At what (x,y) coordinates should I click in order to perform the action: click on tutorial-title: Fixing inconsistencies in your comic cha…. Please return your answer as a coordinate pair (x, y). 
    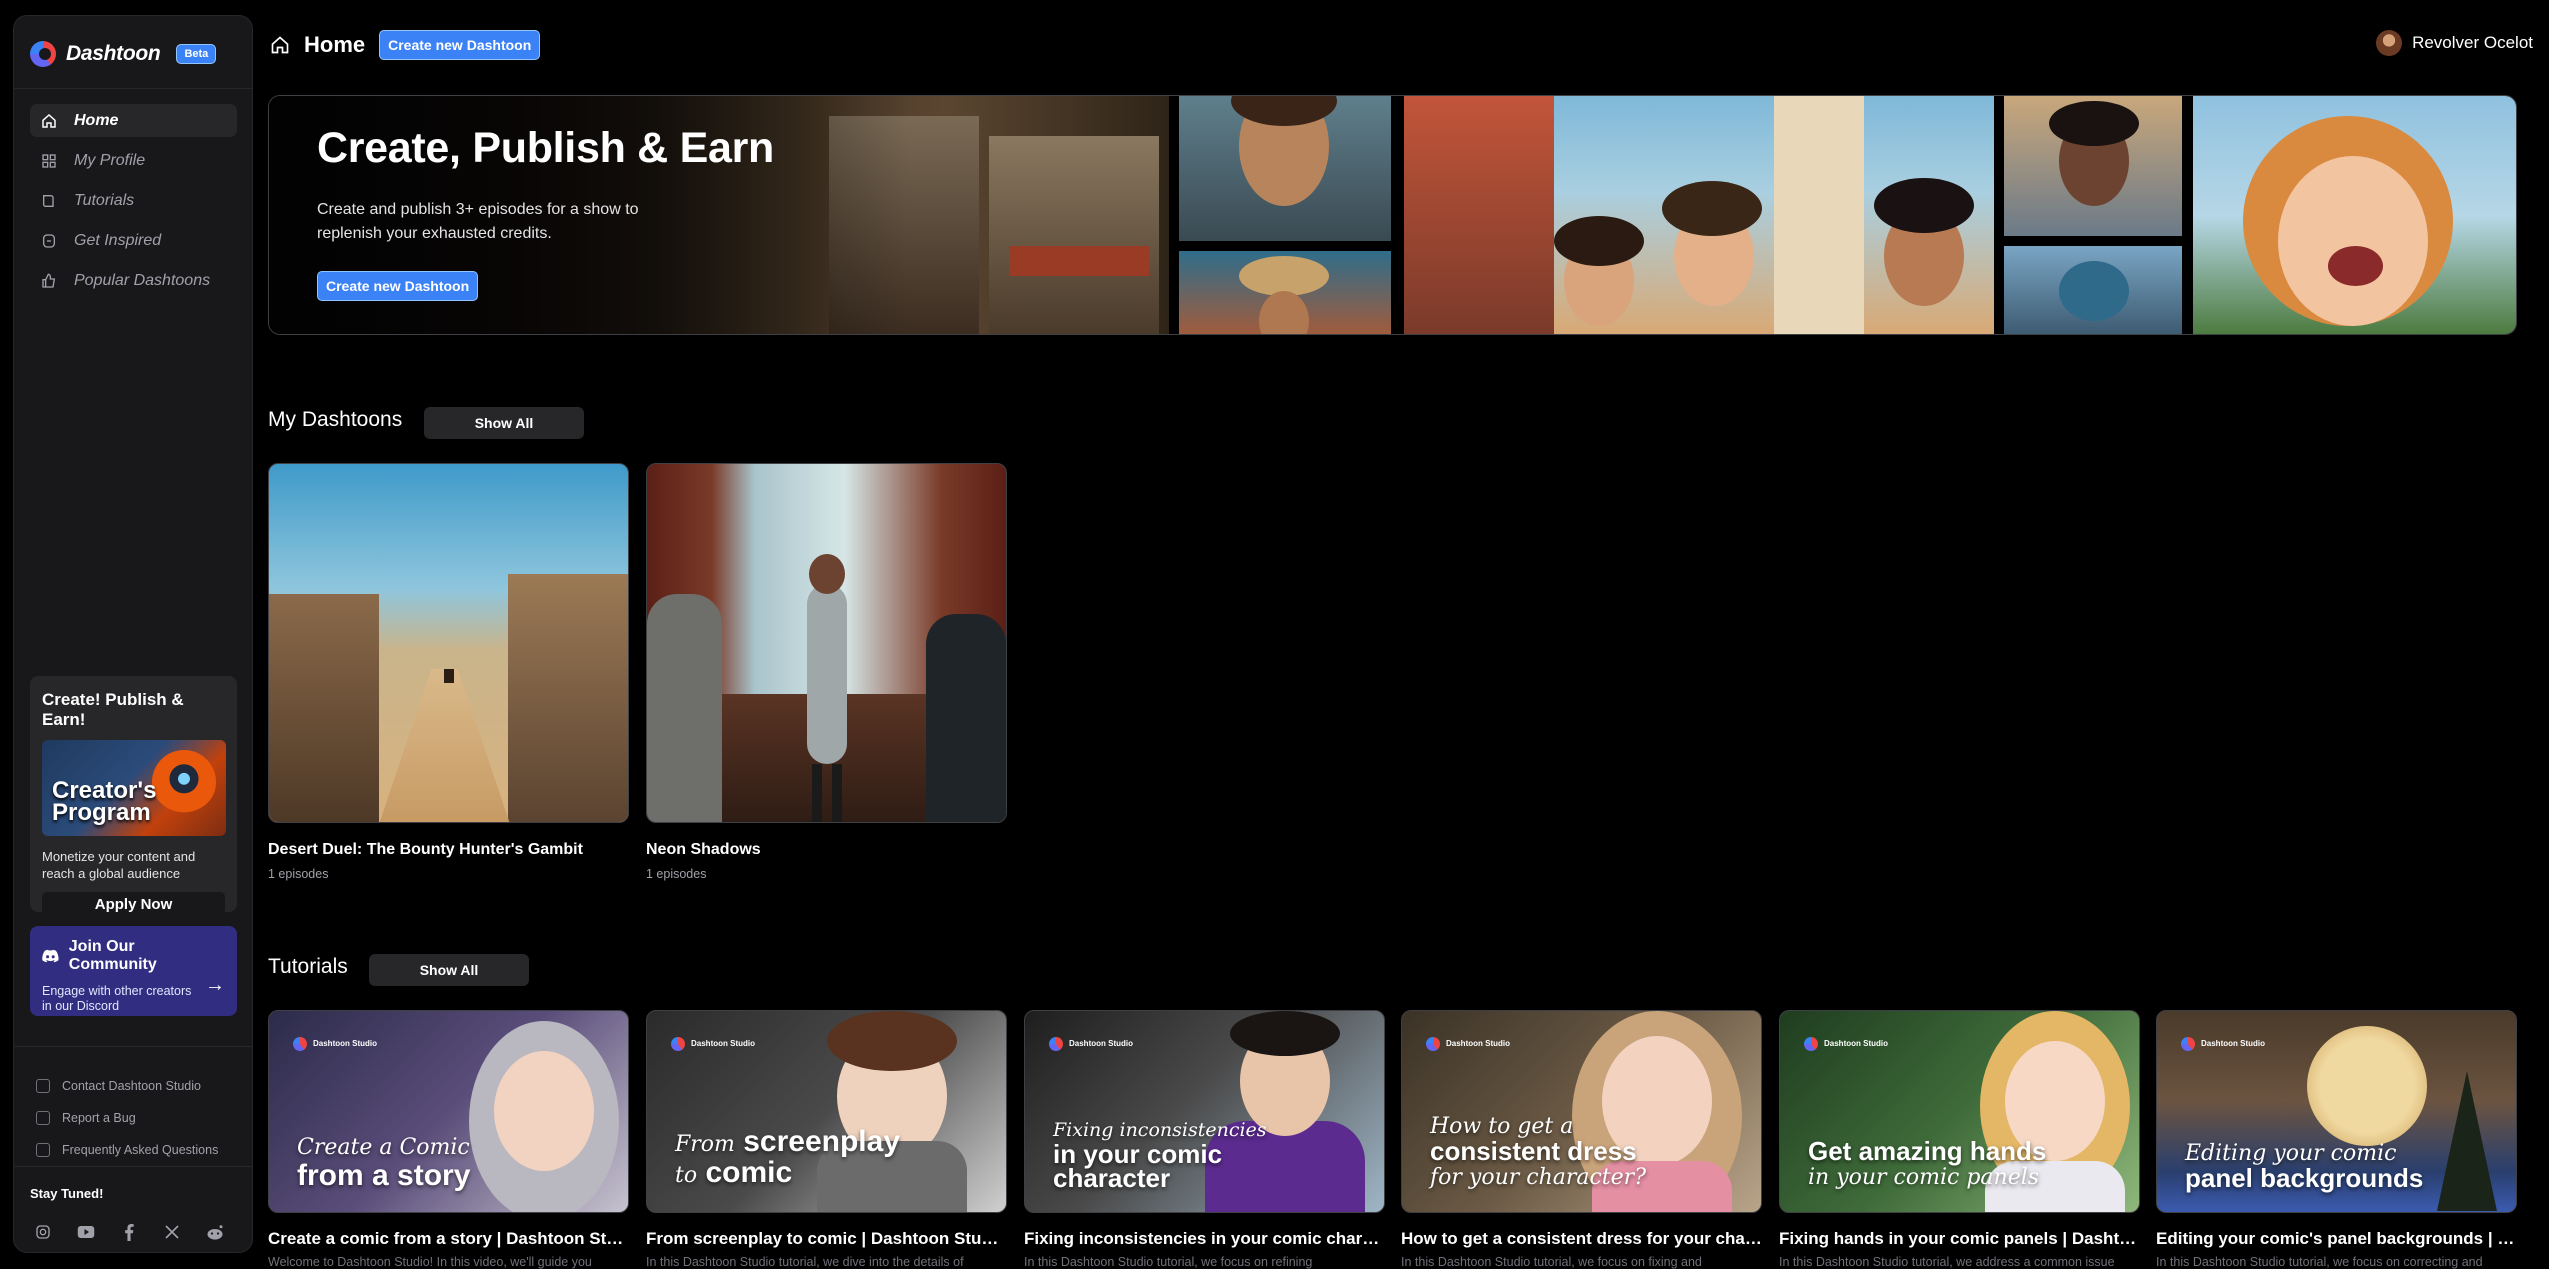
    Looking at the image, I should click on (1204, 1238).